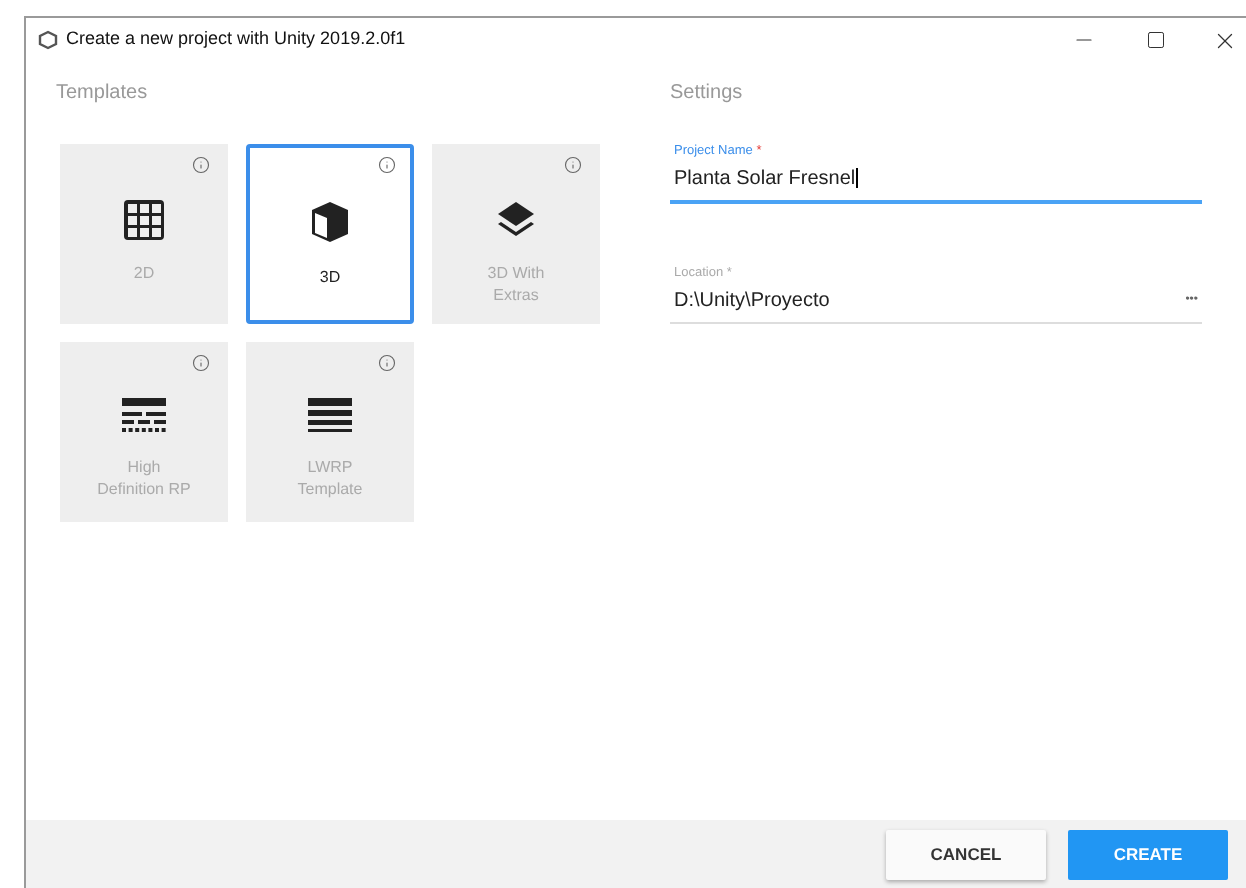 Image resolution: width=1246 pixels, height=888 pixels. Describe the element at coordinates (102, 94) in the screenshot. I see `section-heading: Templates` at that location.